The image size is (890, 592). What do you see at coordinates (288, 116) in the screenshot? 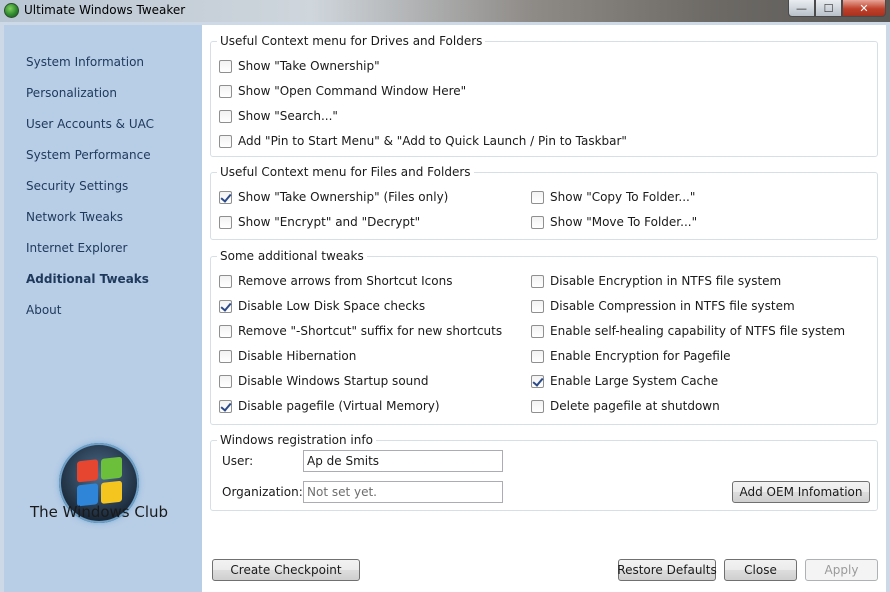
I see `checkbox-label: Show "Search..."` at bounding box center [288, 116].